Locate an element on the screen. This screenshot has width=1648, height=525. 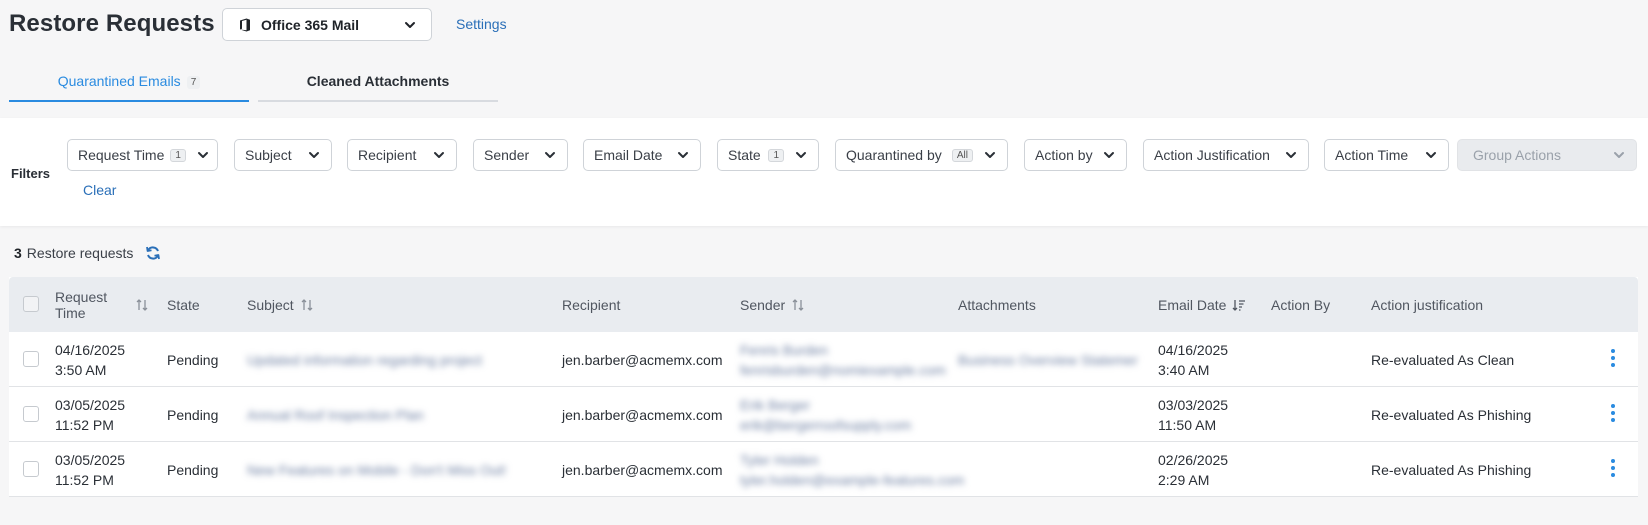
column-header-email-date: Email Date is located at coordinates (1202, 304).